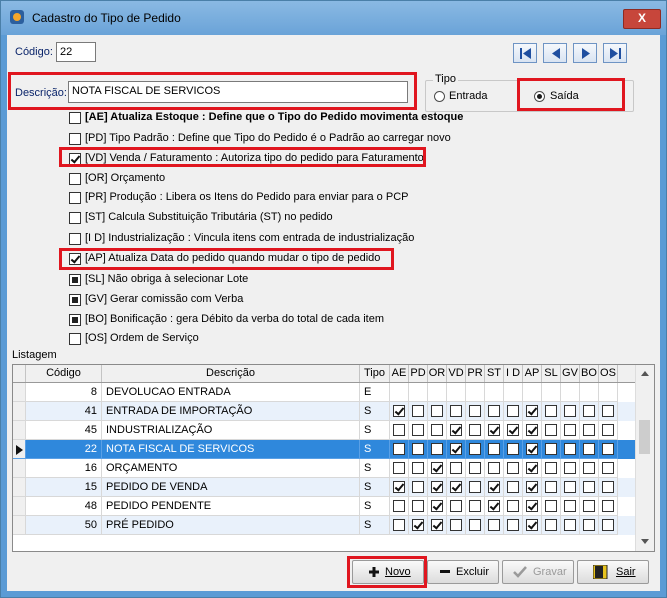 The height and width of the screenshot is (598, 667). Describe the element at coordinates (538, 572) in the screenshot. I see `gravar-button: Gravar` at that location.